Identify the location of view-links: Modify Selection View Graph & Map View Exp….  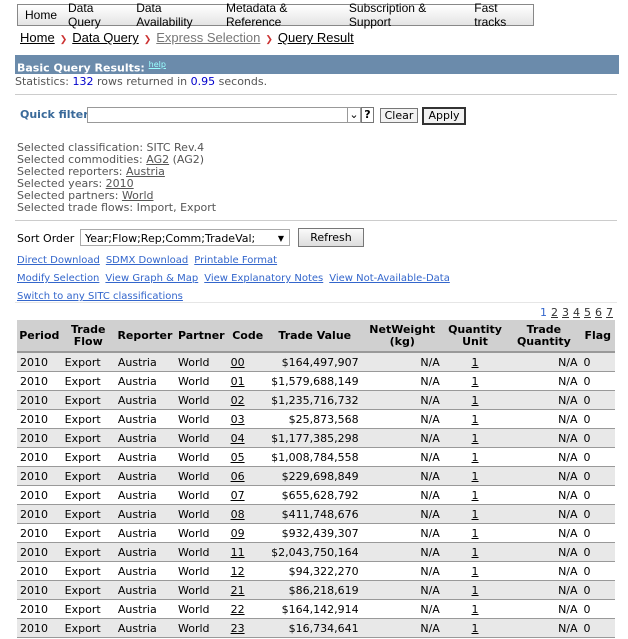
(236, 277).